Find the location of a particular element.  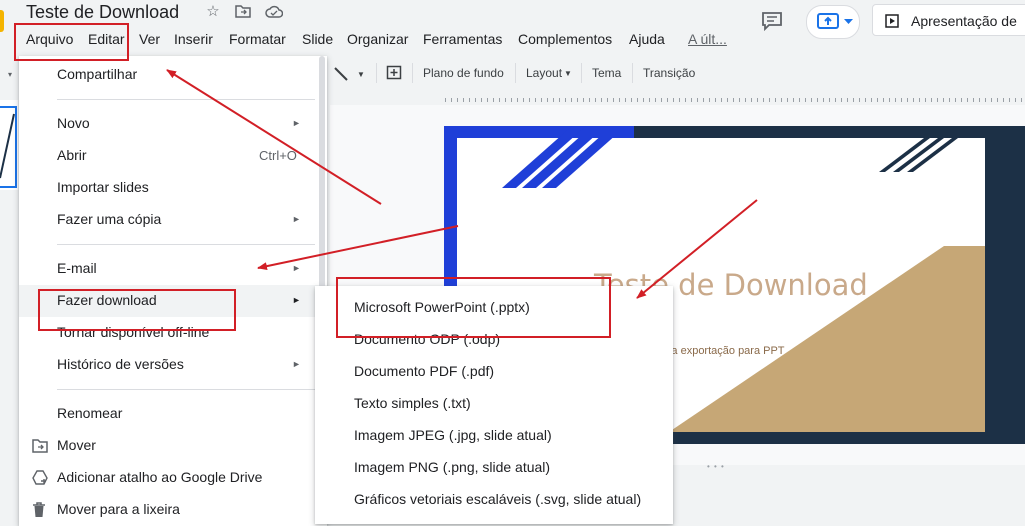

download-pdf: Documento PDF (.pdf) is located at coordinates (424, 371).